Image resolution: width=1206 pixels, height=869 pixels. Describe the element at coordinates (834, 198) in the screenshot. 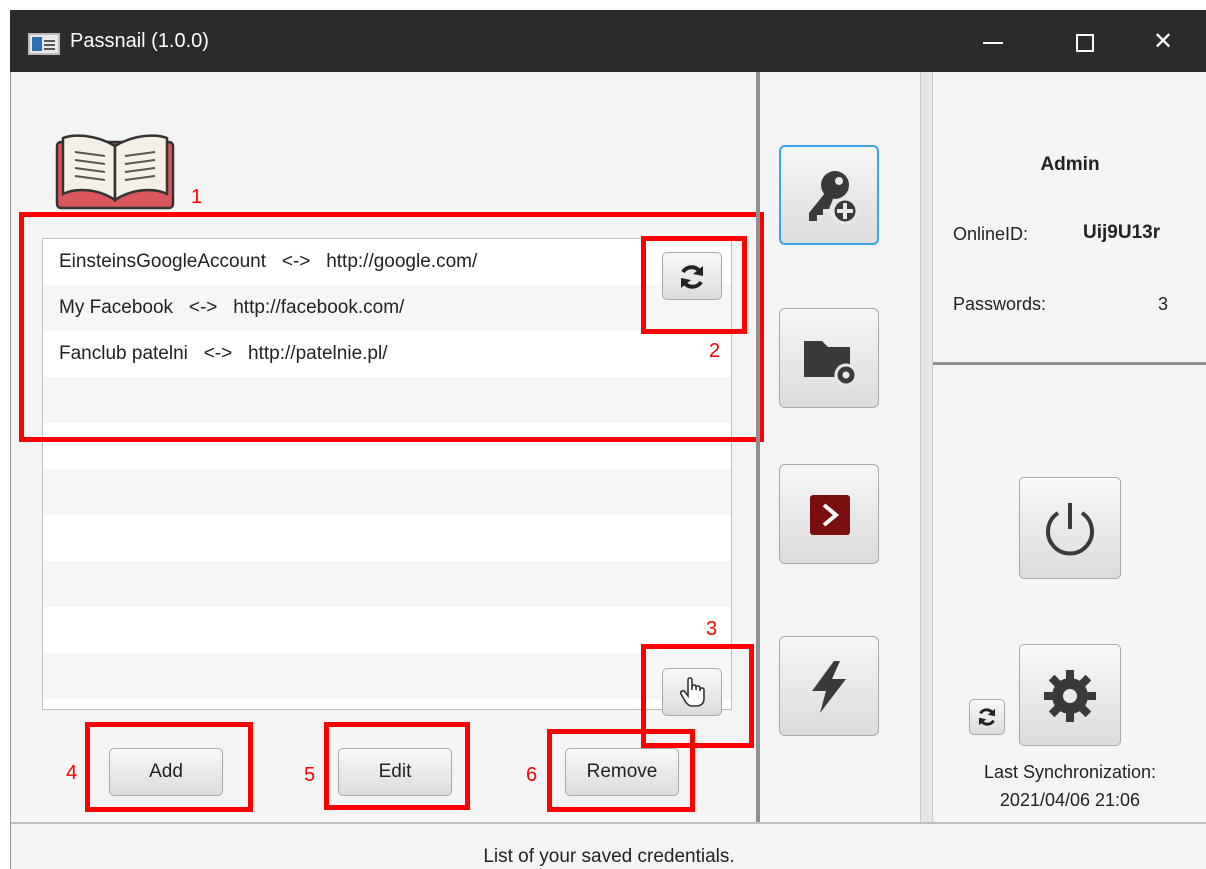

I see `key-add-icon` at that location.